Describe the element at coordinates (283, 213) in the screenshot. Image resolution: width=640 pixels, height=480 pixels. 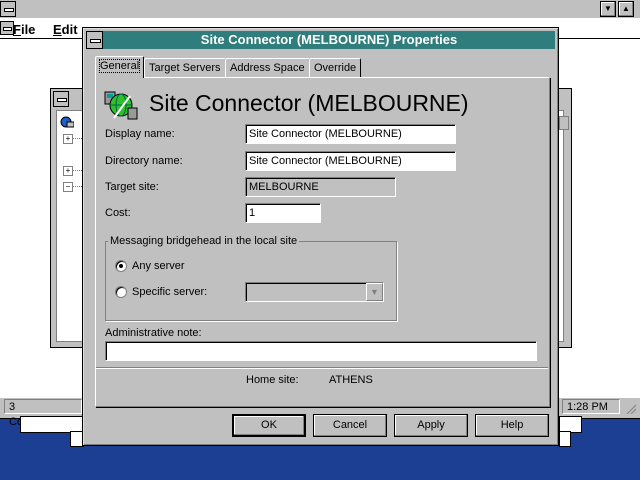
I see `cost-input: 1` at that location.